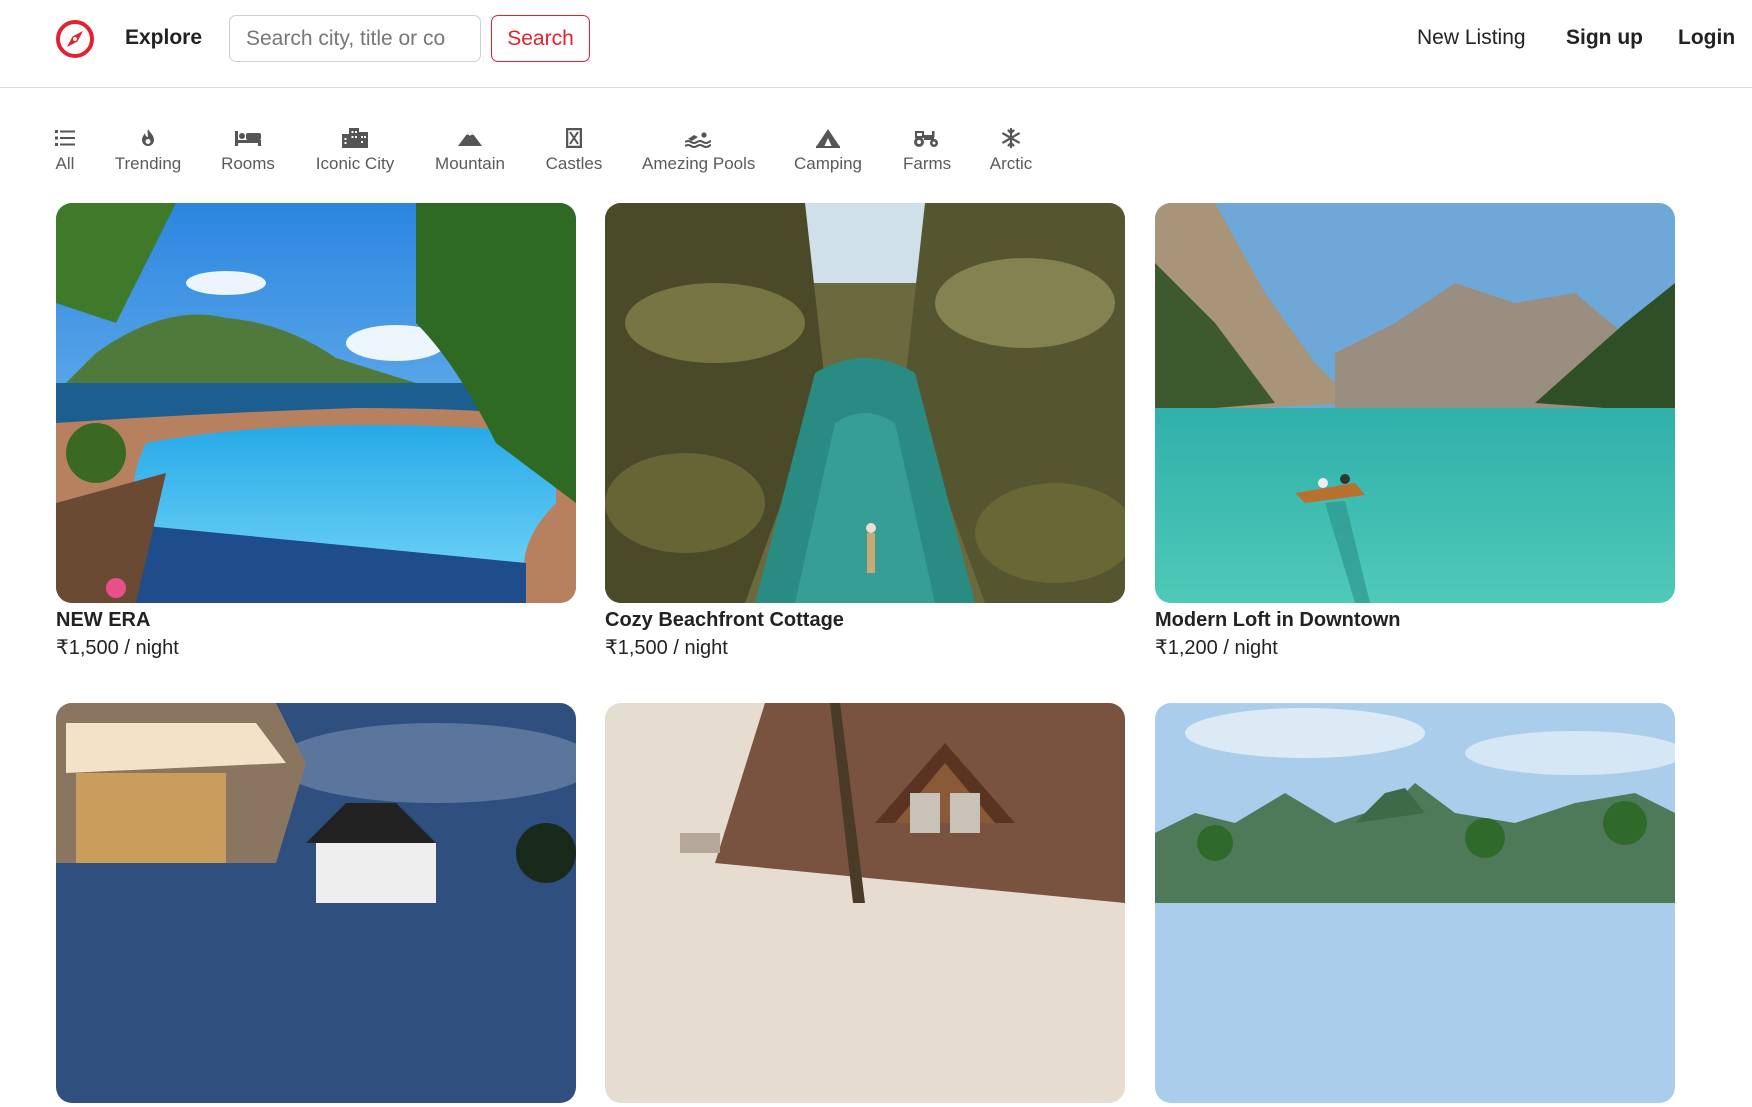 The height and width of the screenshot is (1107, 1752). What do you see at coordinates (470, 139) in the screenshot?
I see `mountain-icon` at bounding box center [470, 139].